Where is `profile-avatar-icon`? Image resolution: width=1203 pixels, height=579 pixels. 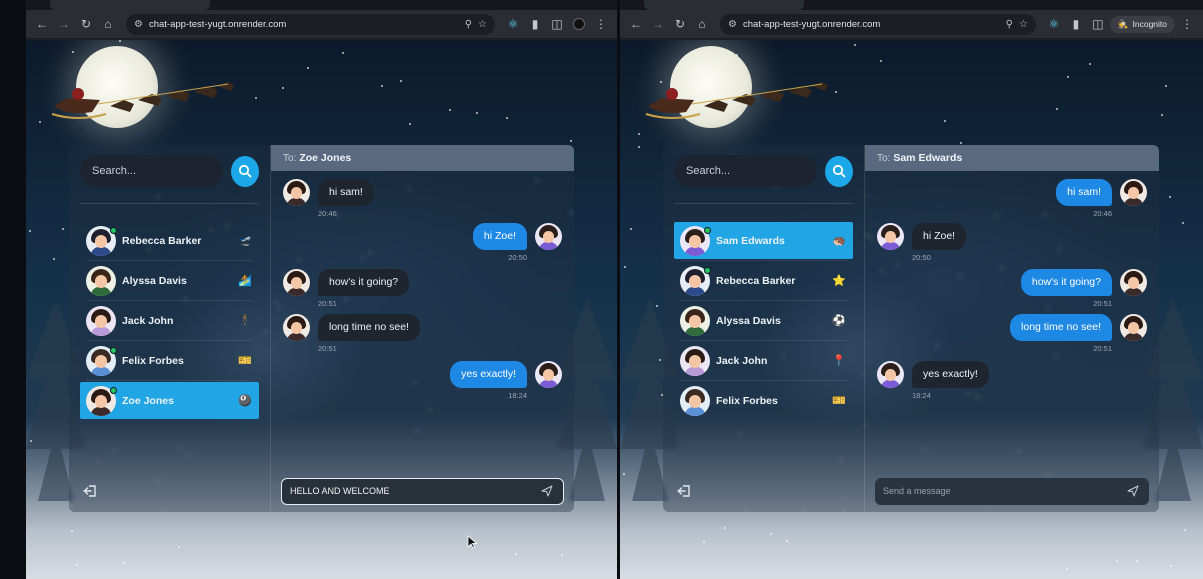
profile-avatar-icon is located at coordinates (579, 24).